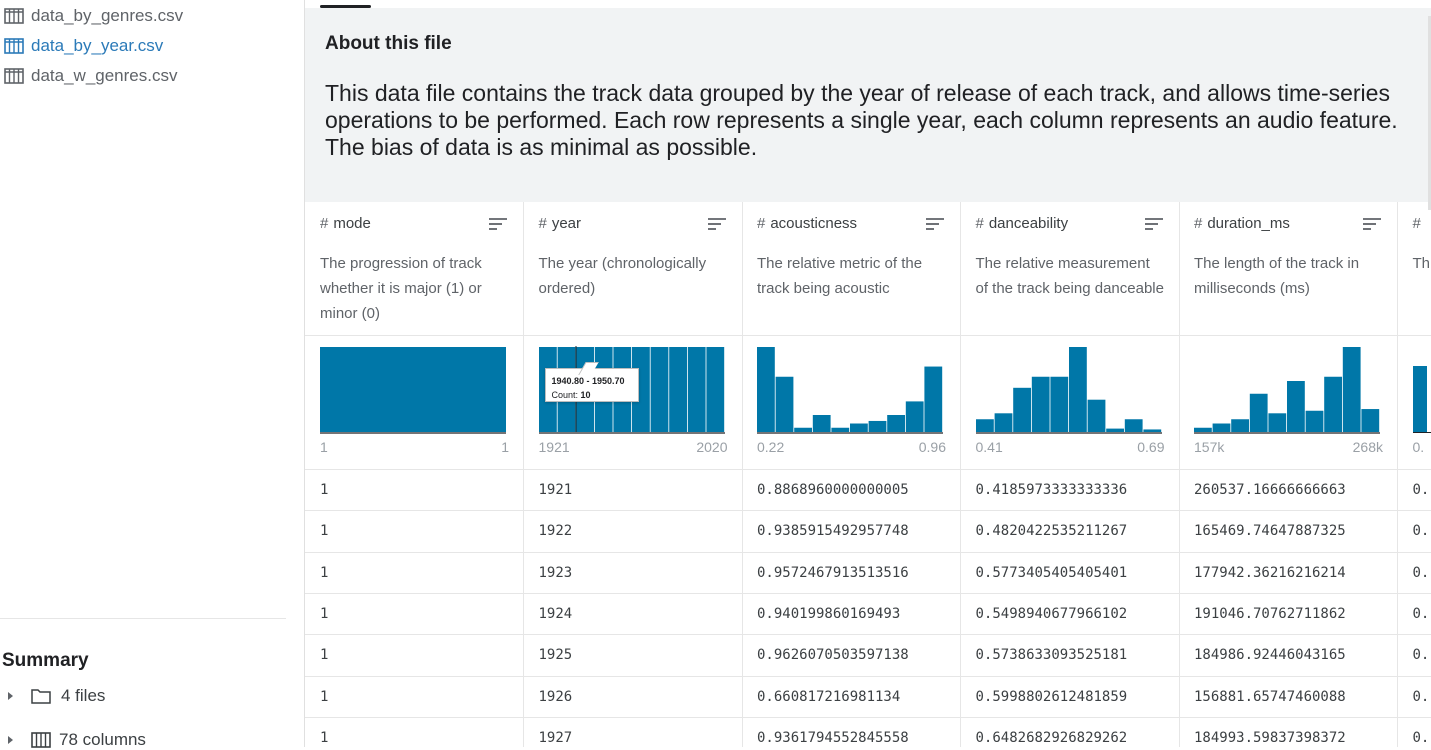  I want to click on histogram-min-label: 1, so click(324, 447).